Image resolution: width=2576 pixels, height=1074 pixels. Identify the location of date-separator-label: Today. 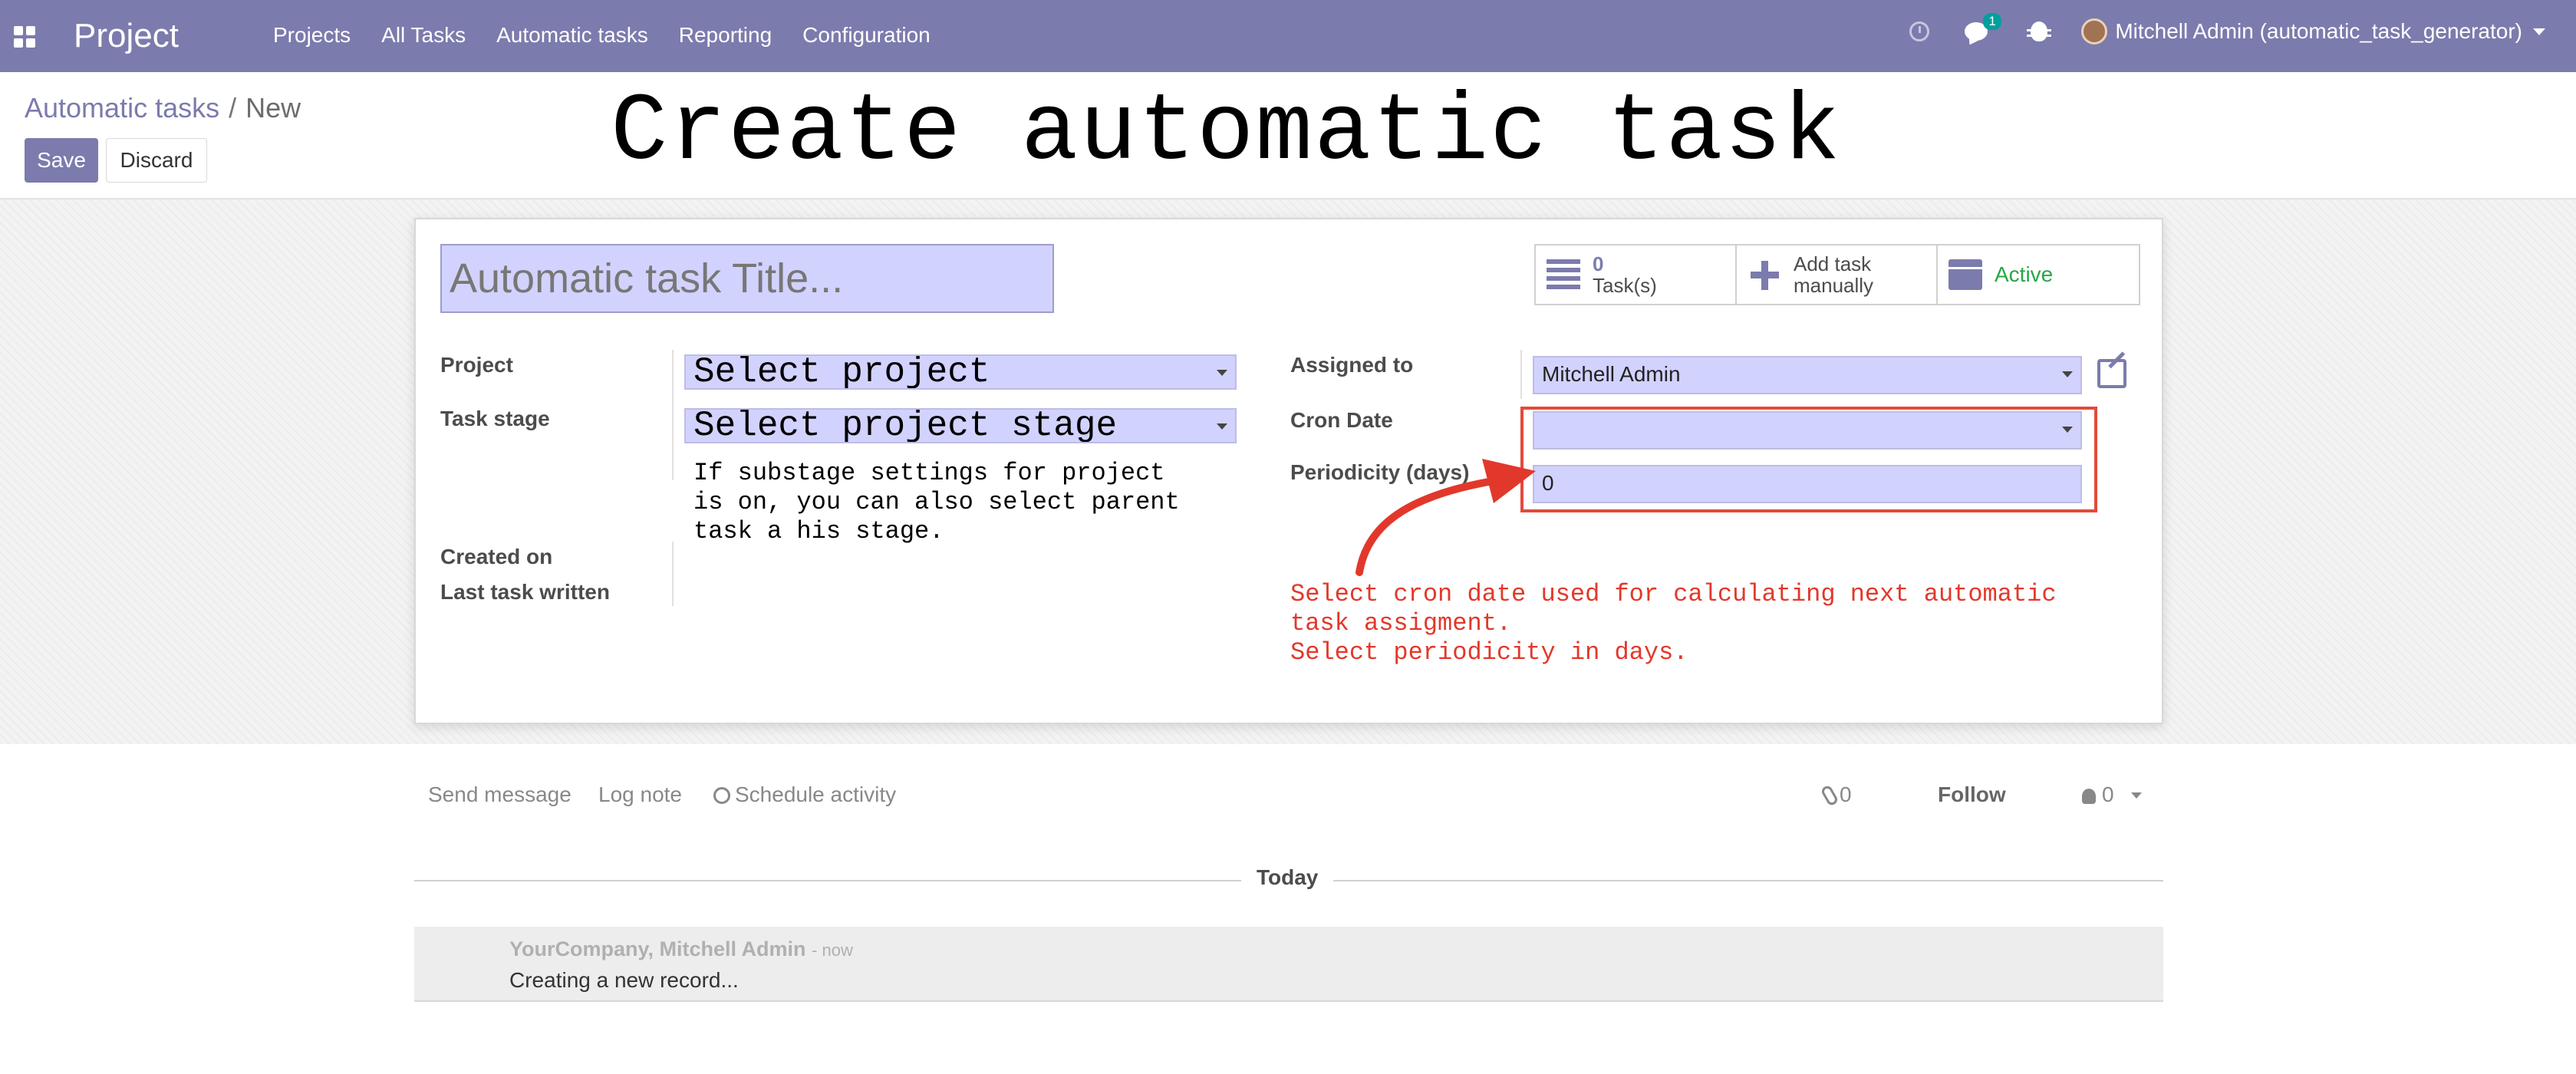
(1287, 877).